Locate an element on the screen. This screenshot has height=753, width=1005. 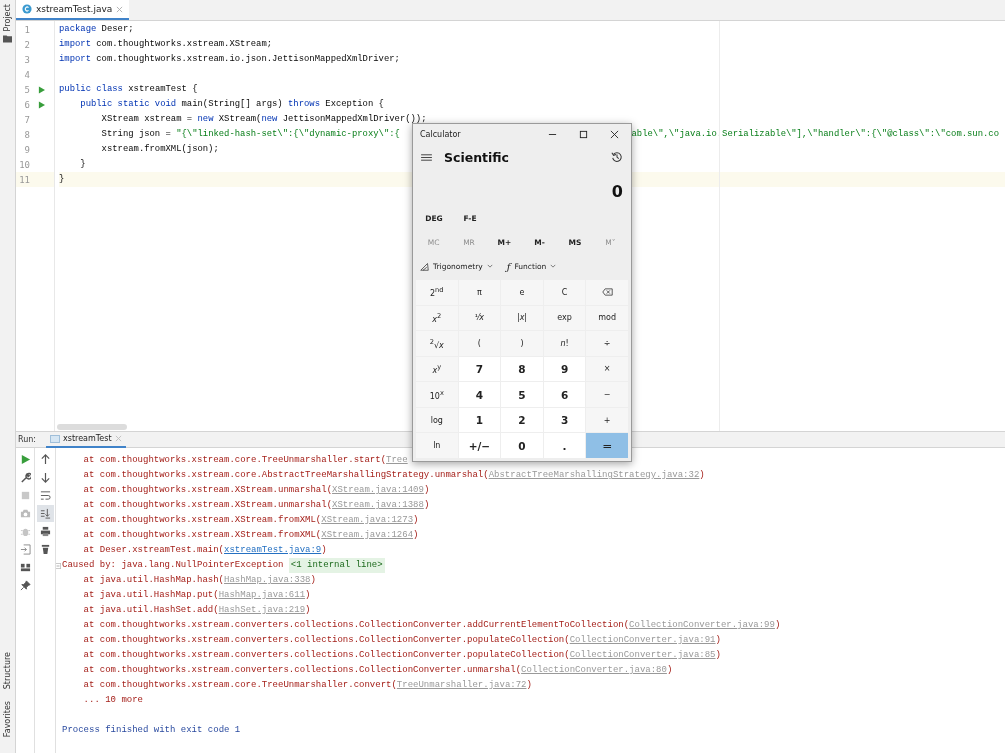
console-icon is located at coordinates (55, 438).